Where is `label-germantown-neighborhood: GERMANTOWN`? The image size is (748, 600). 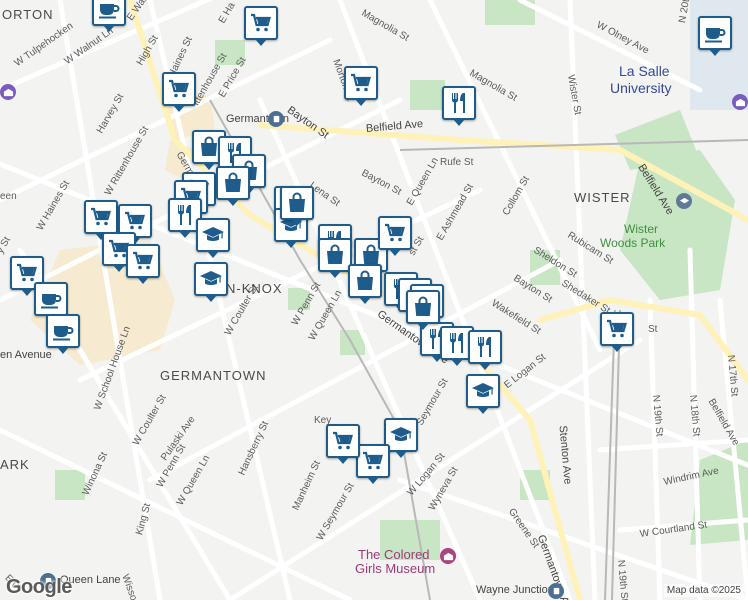 label-germantown-neighborhood: GERMANTOWN is located at coordinates (213, 375).